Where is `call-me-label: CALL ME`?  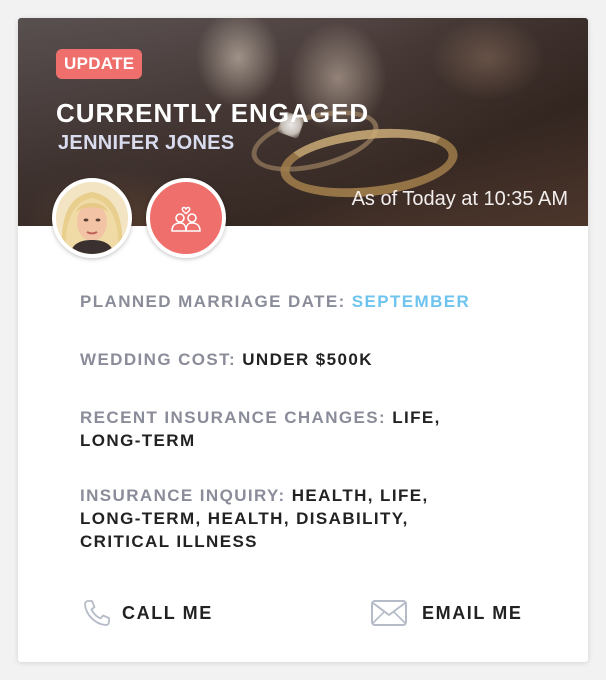 call-me-label: CALL ME is located at coordinates (167, 612).